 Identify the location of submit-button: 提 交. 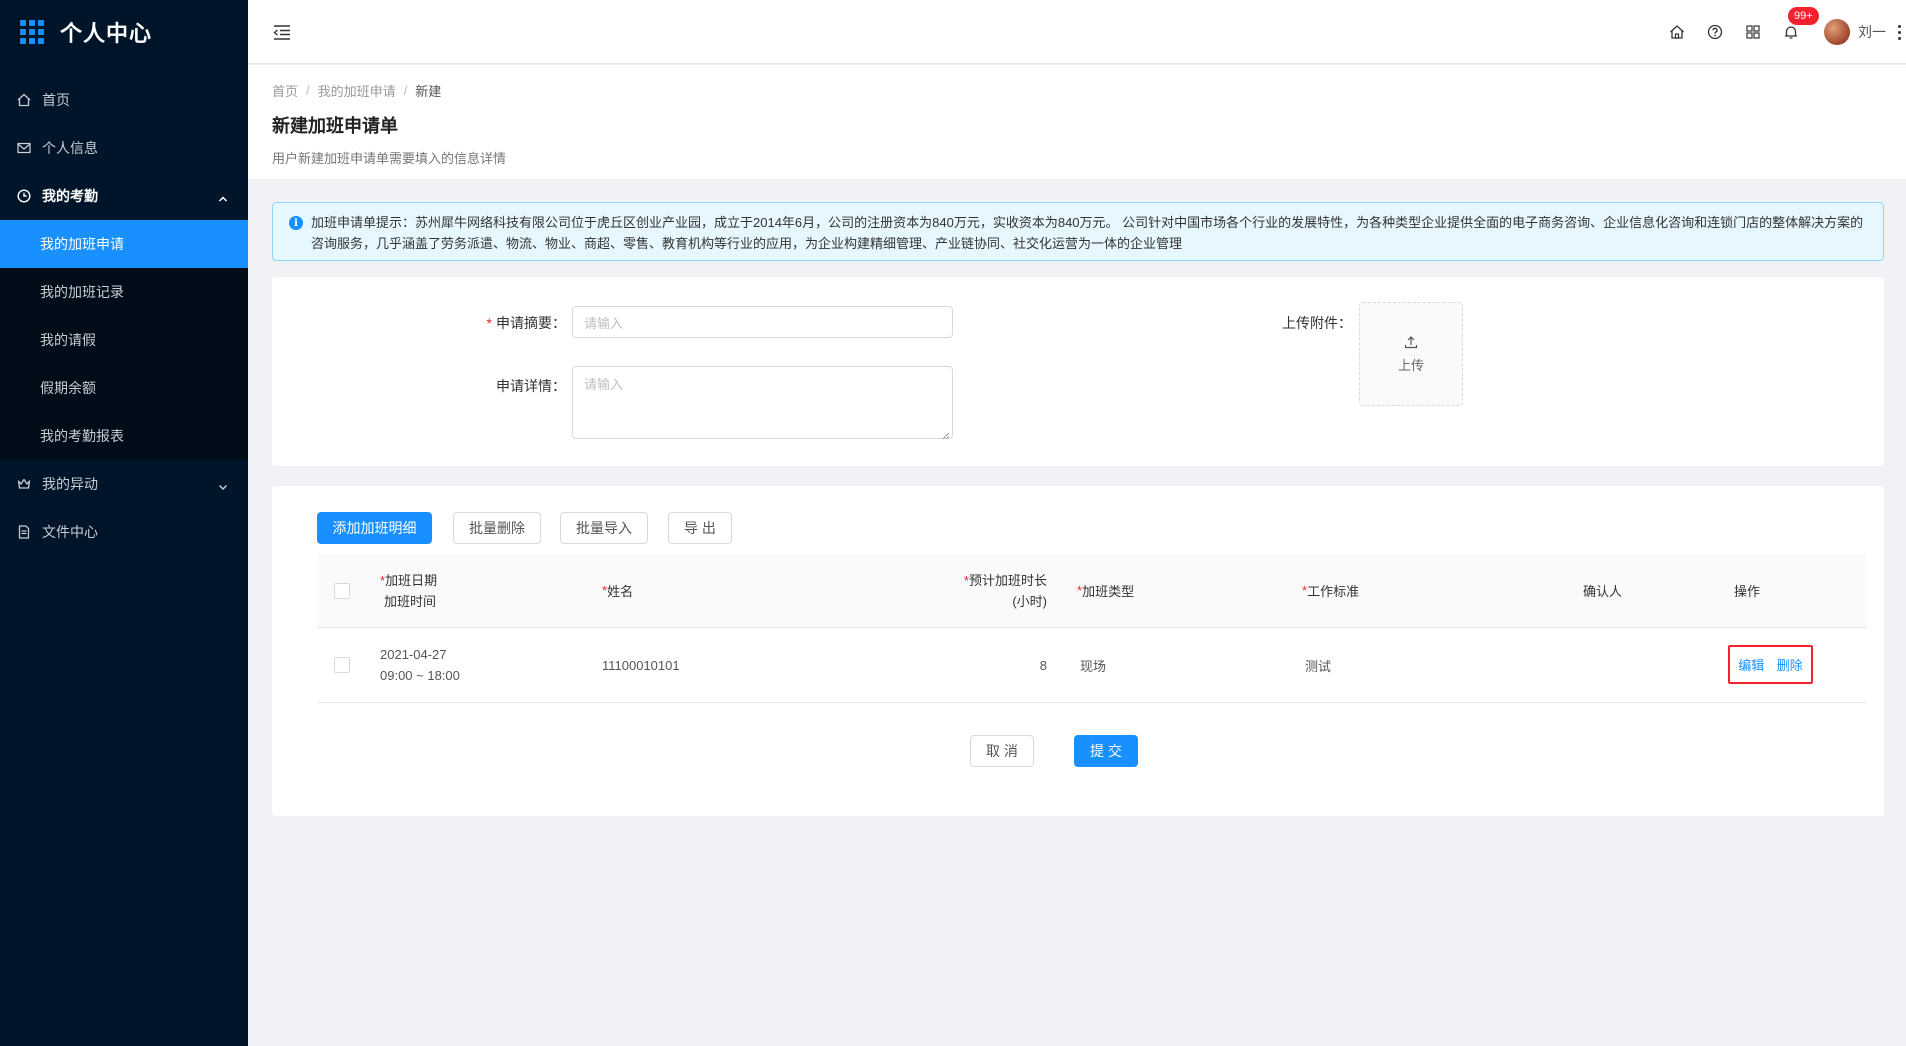
(1106, 751).